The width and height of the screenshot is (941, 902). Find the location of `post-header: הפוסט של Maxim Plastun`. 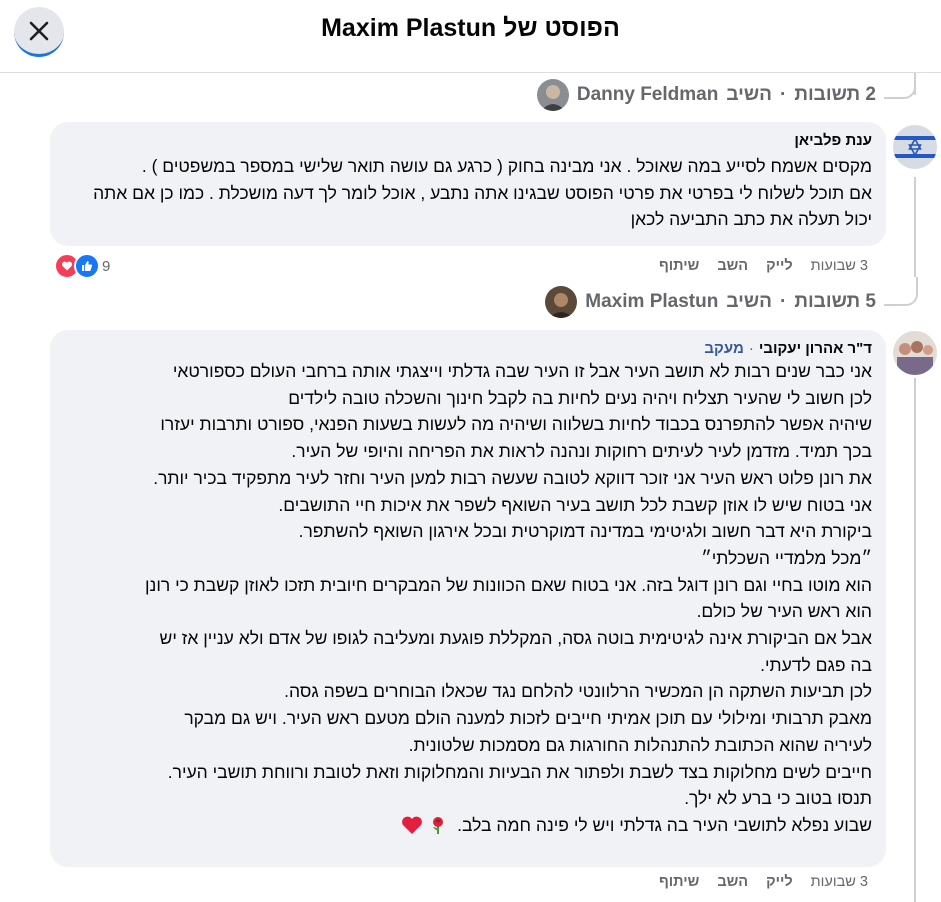

post-header: הפוסט של Maxim Plastun is located at coordinates (470, 36).